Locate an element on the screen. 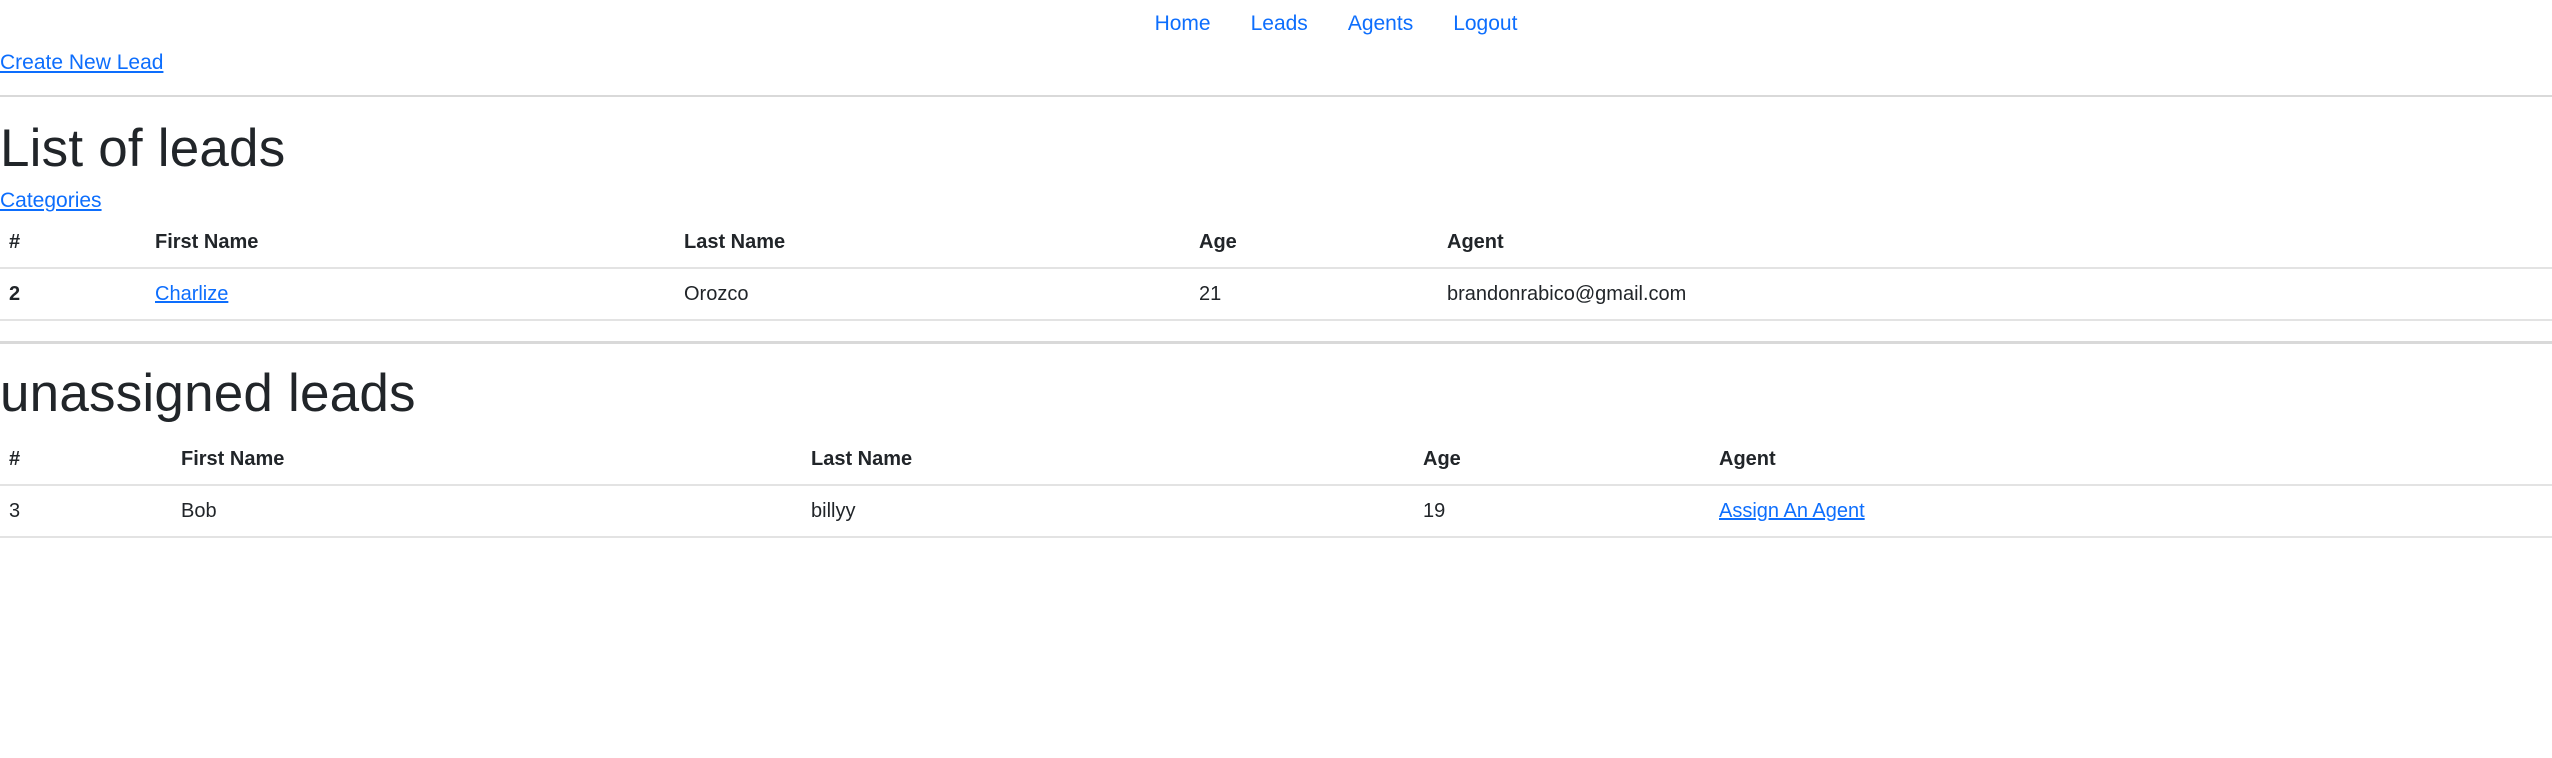 This screenshot has height=758, width=2552. nav-link-leads: Leads is located at coordinates (1279, 24).